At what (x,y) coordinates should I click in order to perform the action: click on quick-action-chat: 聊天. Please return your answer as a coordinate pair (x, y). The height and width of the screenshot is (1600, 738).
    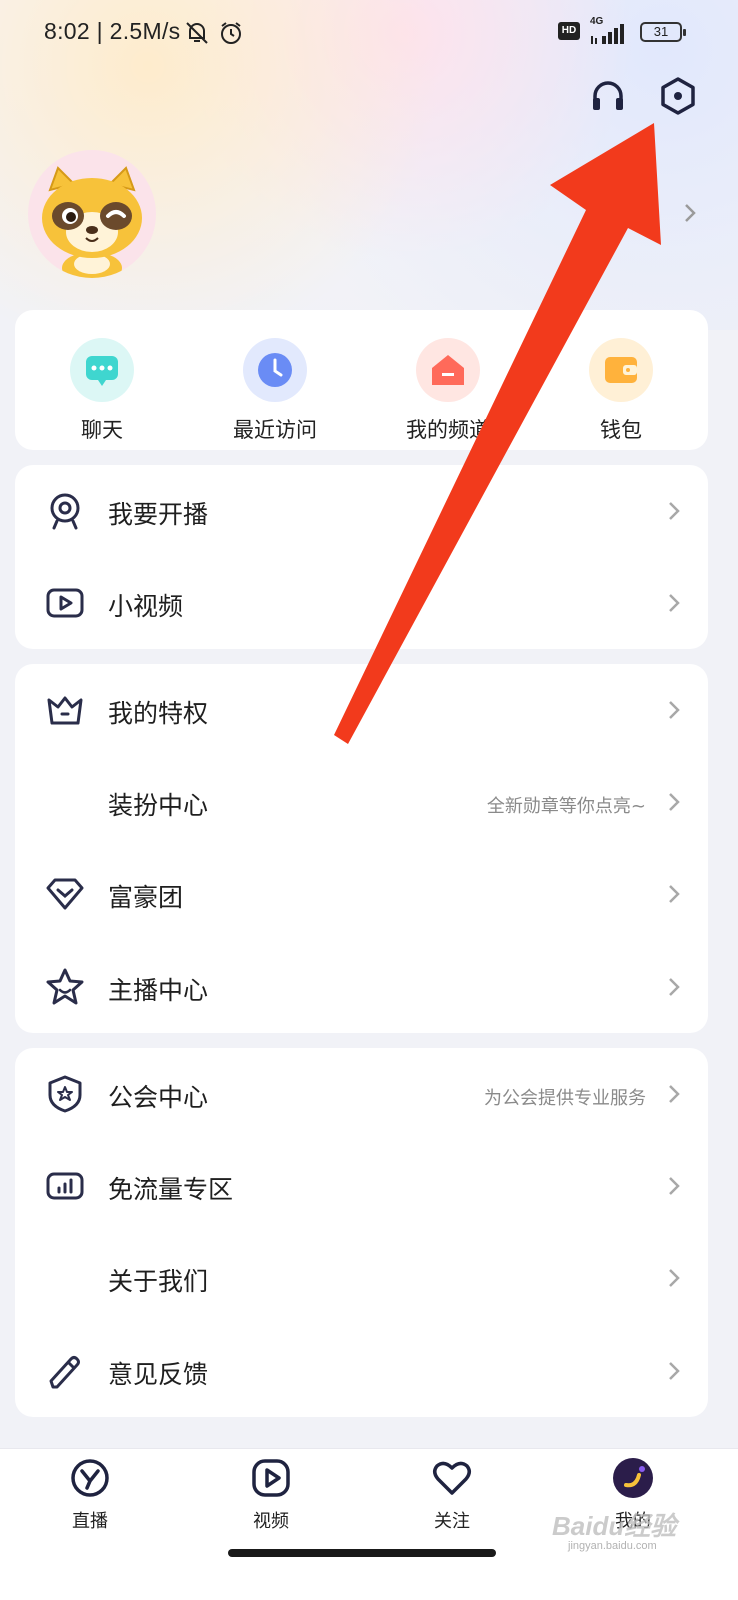
    Looking at the image, I should click on (102, 391).